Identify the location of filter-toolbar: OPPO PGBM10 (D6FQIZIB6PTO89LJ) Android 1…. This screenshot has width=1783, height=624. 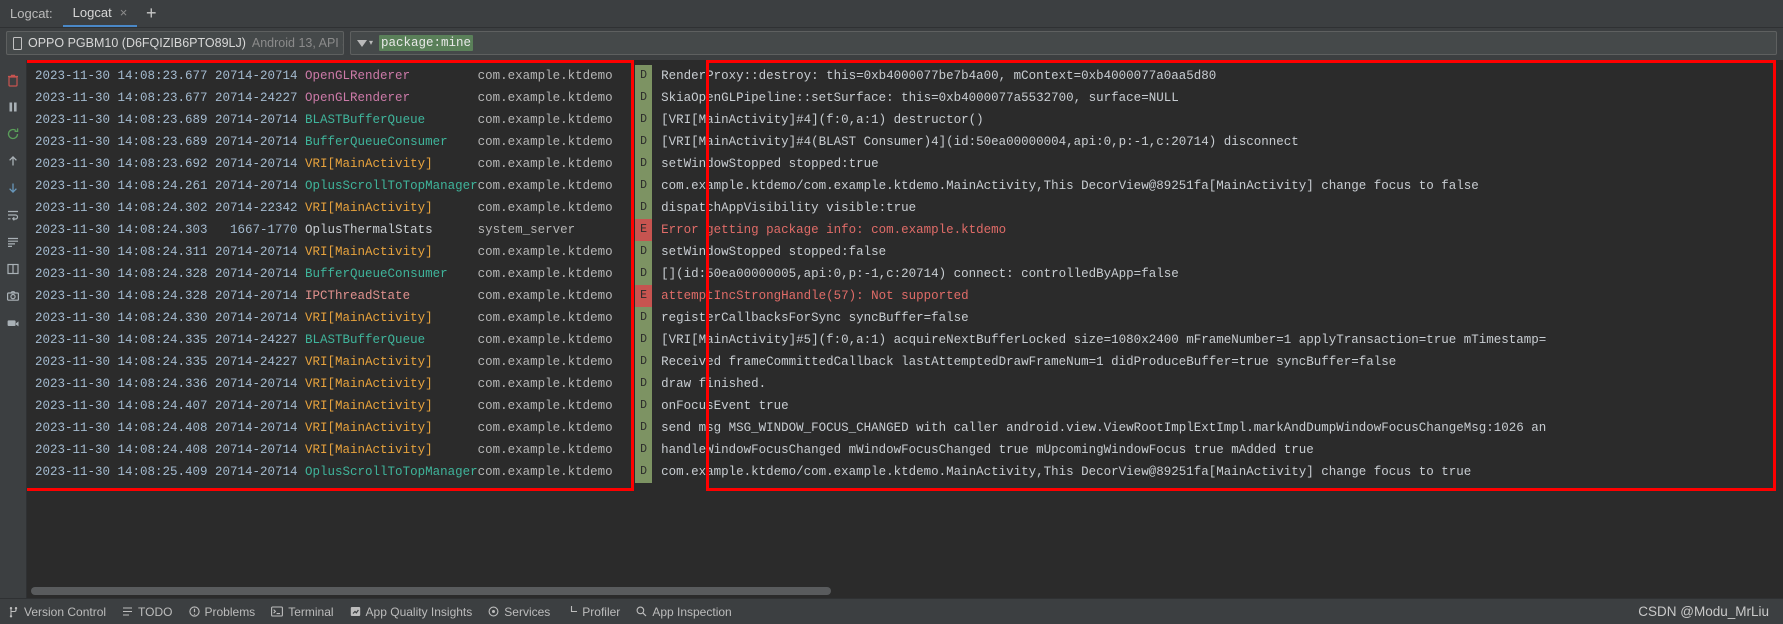
(891, 44).